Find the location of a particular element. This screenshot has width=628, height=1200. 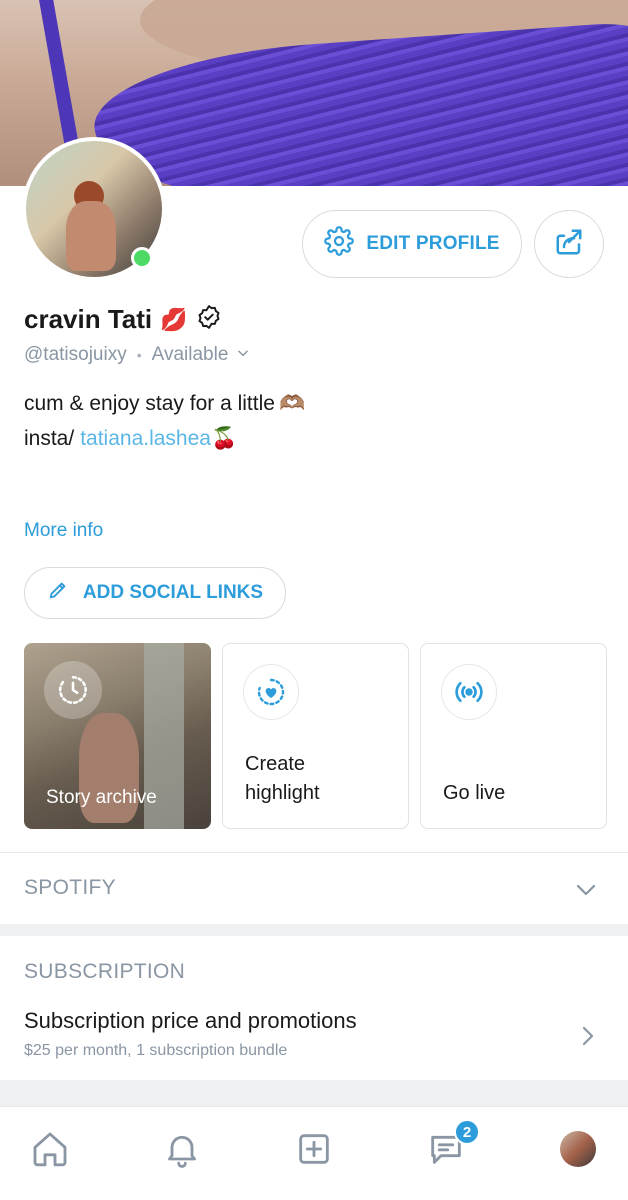

bio-line-2: insta/ tatiana.lashea 🍒 is located at coordinates (130, 439).